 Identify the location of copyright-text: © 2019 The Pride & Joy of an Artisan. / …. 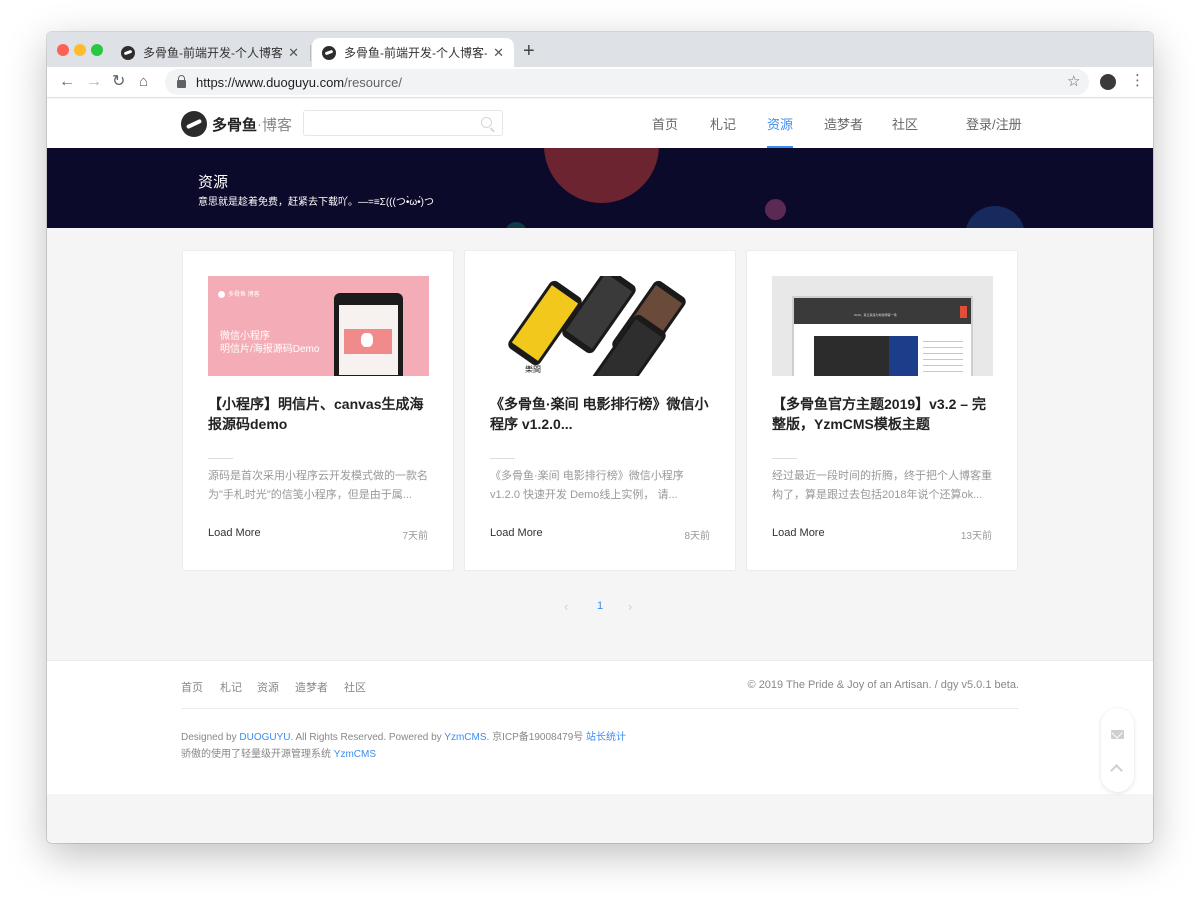
(883, 685).